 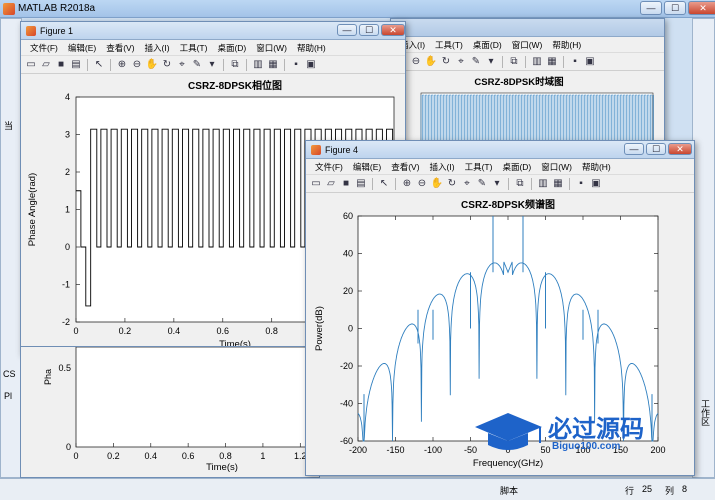 I want to click on figure-4-close: ✕, so click(x=680, y=149).